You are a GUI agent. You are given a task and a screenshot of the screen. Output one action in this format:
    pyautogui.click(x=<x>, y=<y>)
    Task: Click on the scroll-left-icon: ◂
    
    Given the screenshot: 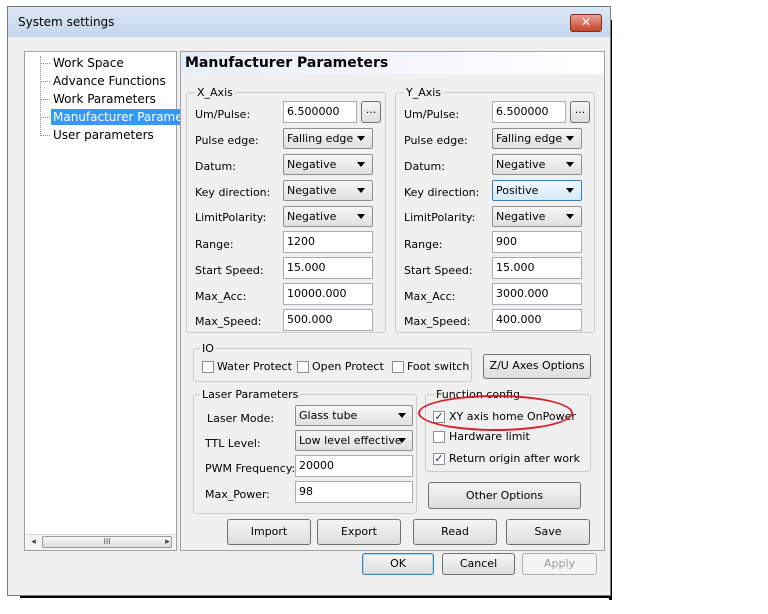 What is the action you would take?
    pyautogui.click(x=33, y=542)
    